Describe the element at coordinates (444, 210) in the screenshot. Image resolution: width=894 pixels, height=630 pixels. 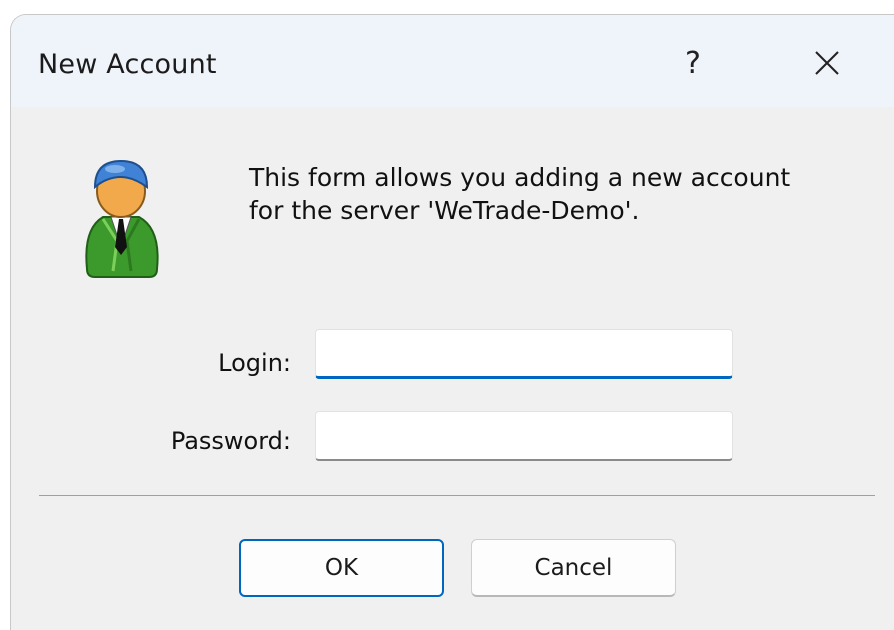
I see `info-line-2: for the server 'WeTrade-Demo'.` at that location.